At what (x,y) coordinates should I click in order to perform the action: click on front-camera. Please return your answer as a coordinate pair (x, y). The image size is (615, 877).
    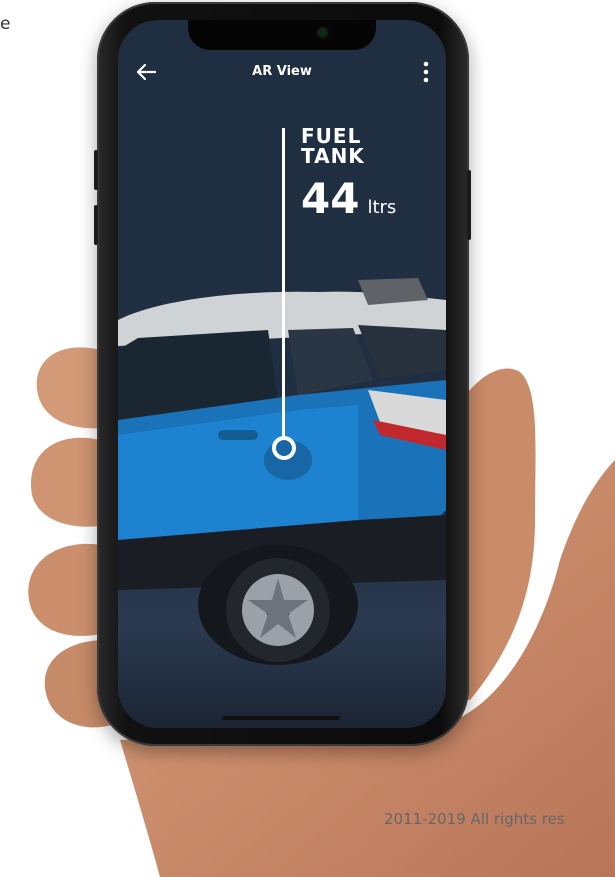
    Looking at the image, I should click on (322, 32).